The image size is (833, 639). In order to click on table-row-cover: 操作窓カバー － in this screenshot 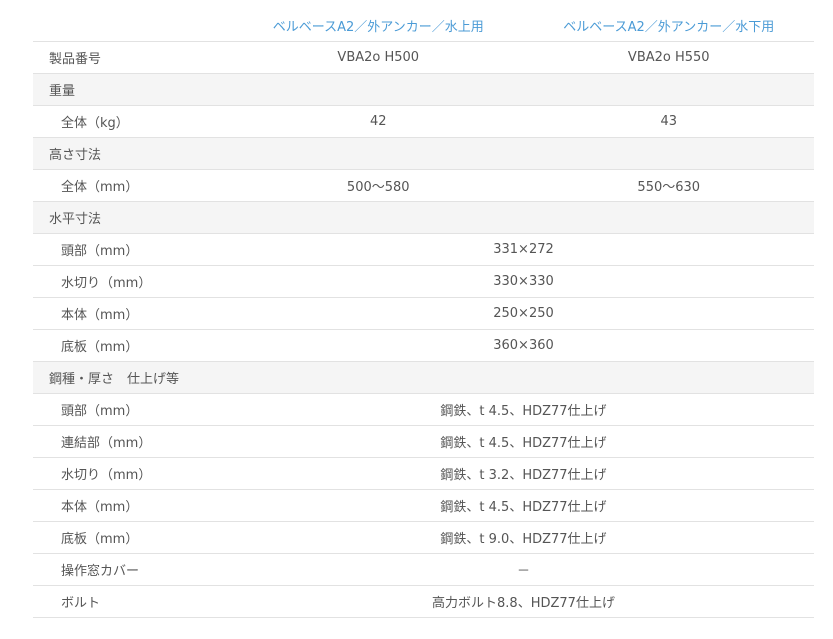, I will do `click(423, 570)`.